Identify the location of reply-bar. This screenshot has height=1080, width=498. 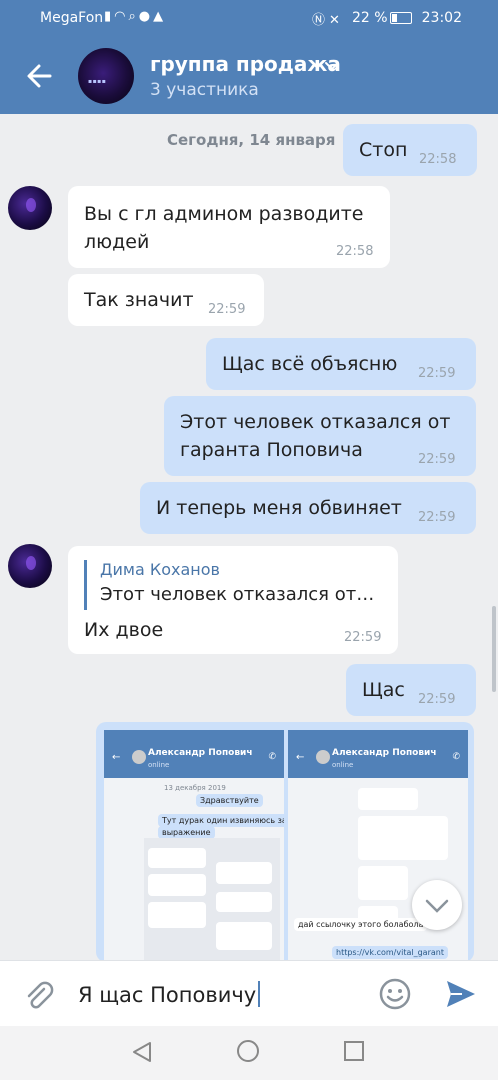
(85, 585).